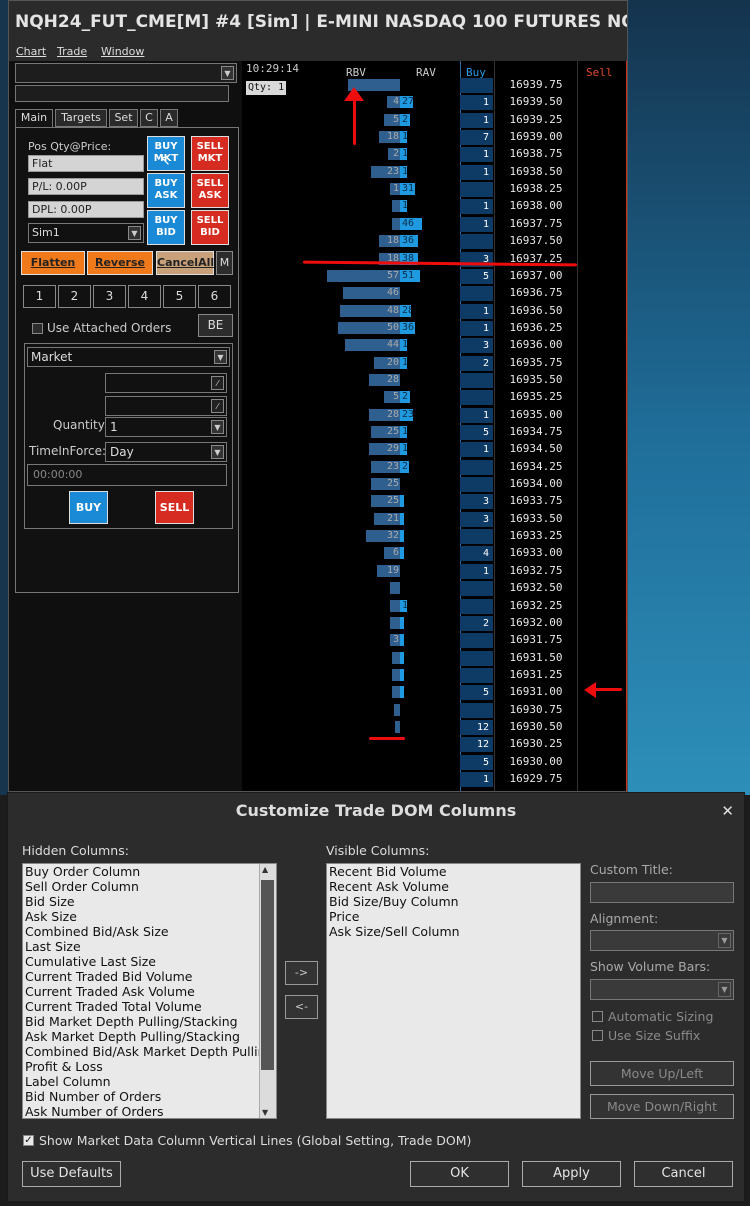 The image size is (750, 1206). What do you see at coordinates (536, 397) in the screenshot?
I see `ladder-price: 16935.25` at bounding box center [536, 397].